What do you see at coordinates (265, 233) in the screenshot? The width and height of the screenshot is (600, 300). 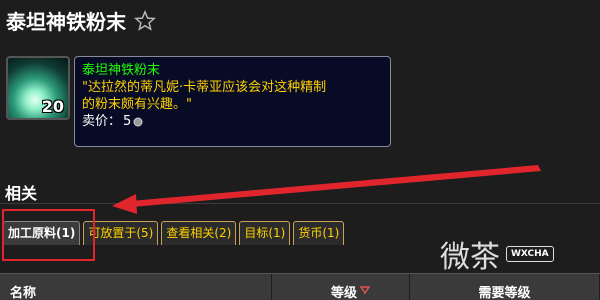 I see `tab-target: 目标(1)` at bounding box center [265, 233].